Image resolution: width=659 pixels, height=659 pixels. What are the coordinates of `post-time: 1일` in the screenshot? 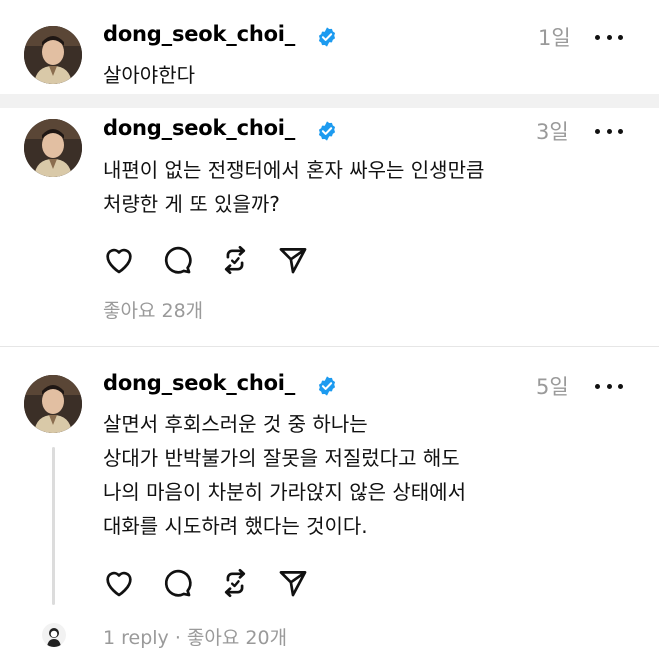 It's located at (554, 38).